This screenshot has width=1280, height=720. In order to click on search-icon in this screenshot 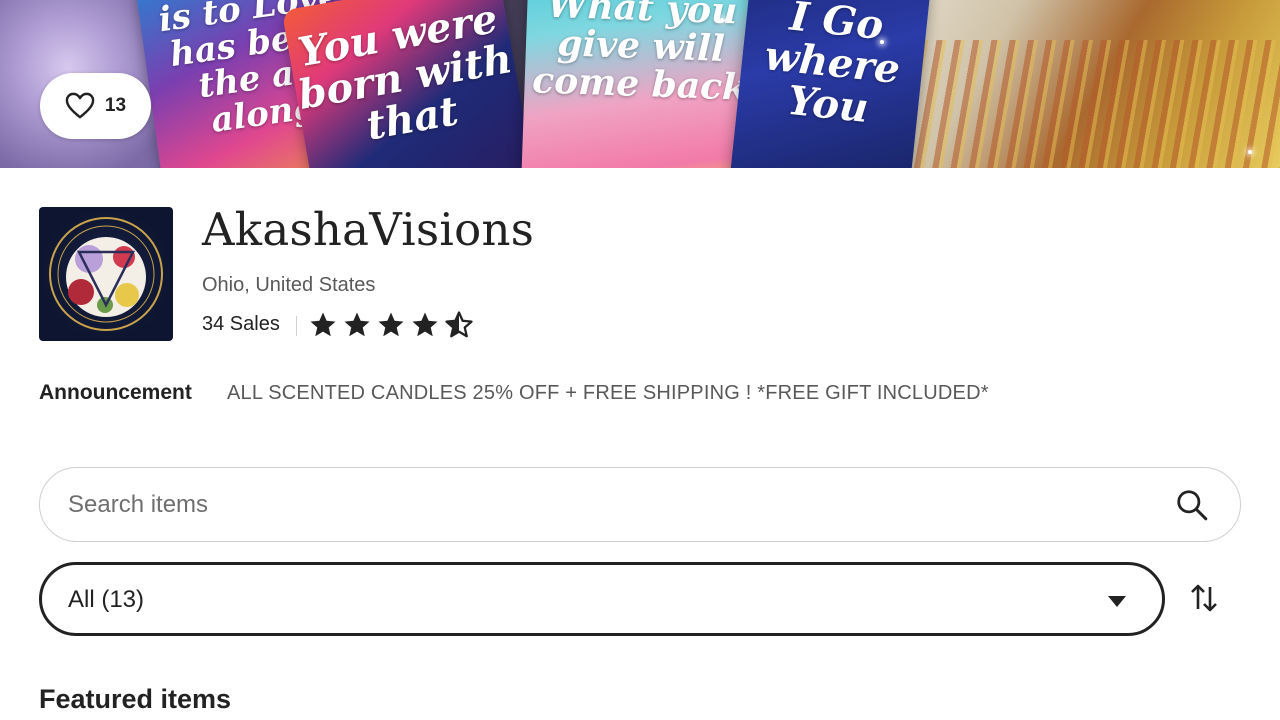, I will do `click(1192, 505)`.